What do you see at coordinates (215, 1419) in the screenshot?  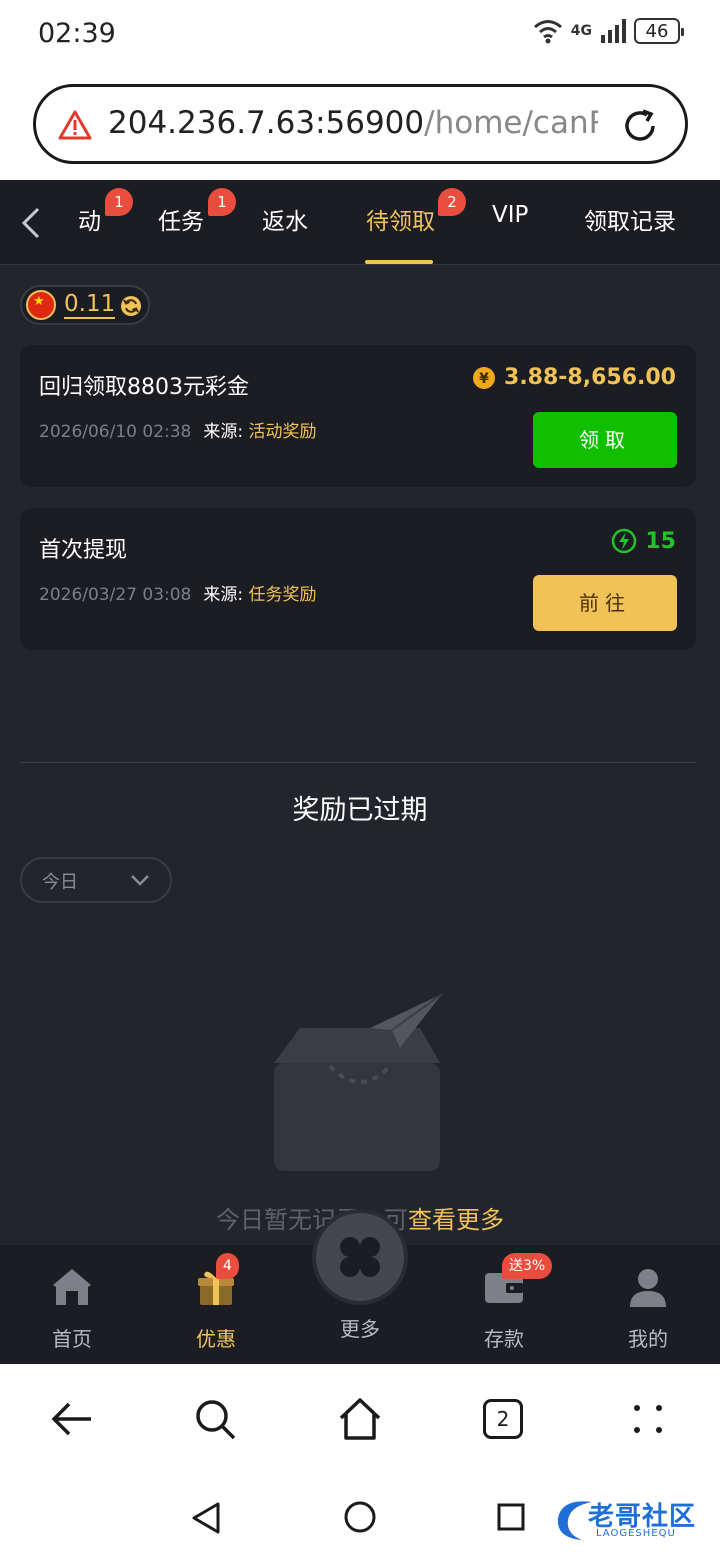 I see `search-icon` at bounding box center [215, 1419].